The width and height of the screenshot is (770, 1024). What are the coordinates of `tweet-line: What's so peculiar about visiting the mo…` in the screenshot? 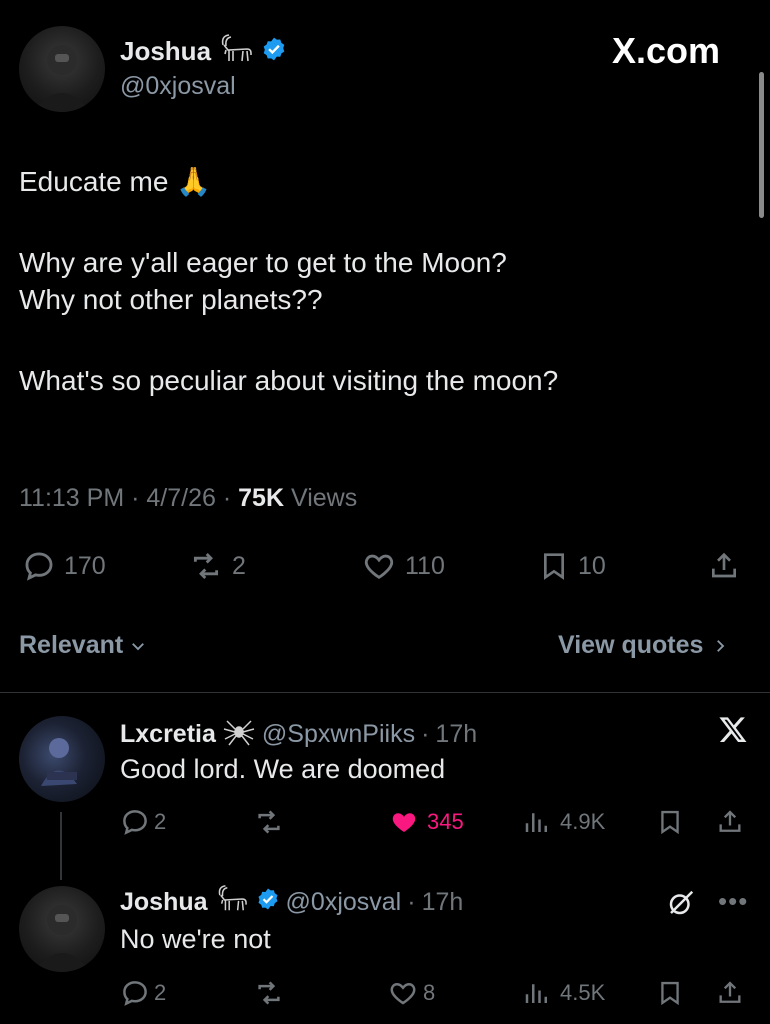 It's located at (289, 381).